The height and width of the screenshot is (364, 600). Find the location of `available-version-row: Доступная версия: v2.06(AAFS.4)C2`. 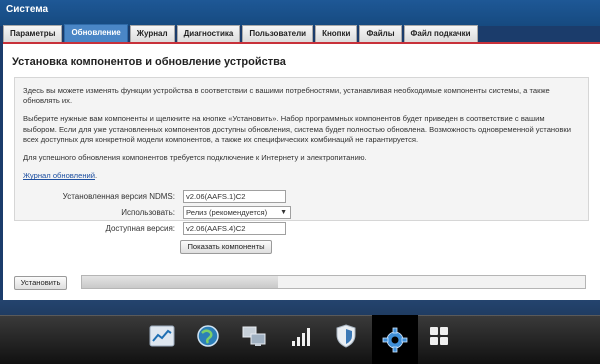

available-version-row: Доступная версия: v2.06(AAFS.4)C2 is located at coordinates (153, 228).